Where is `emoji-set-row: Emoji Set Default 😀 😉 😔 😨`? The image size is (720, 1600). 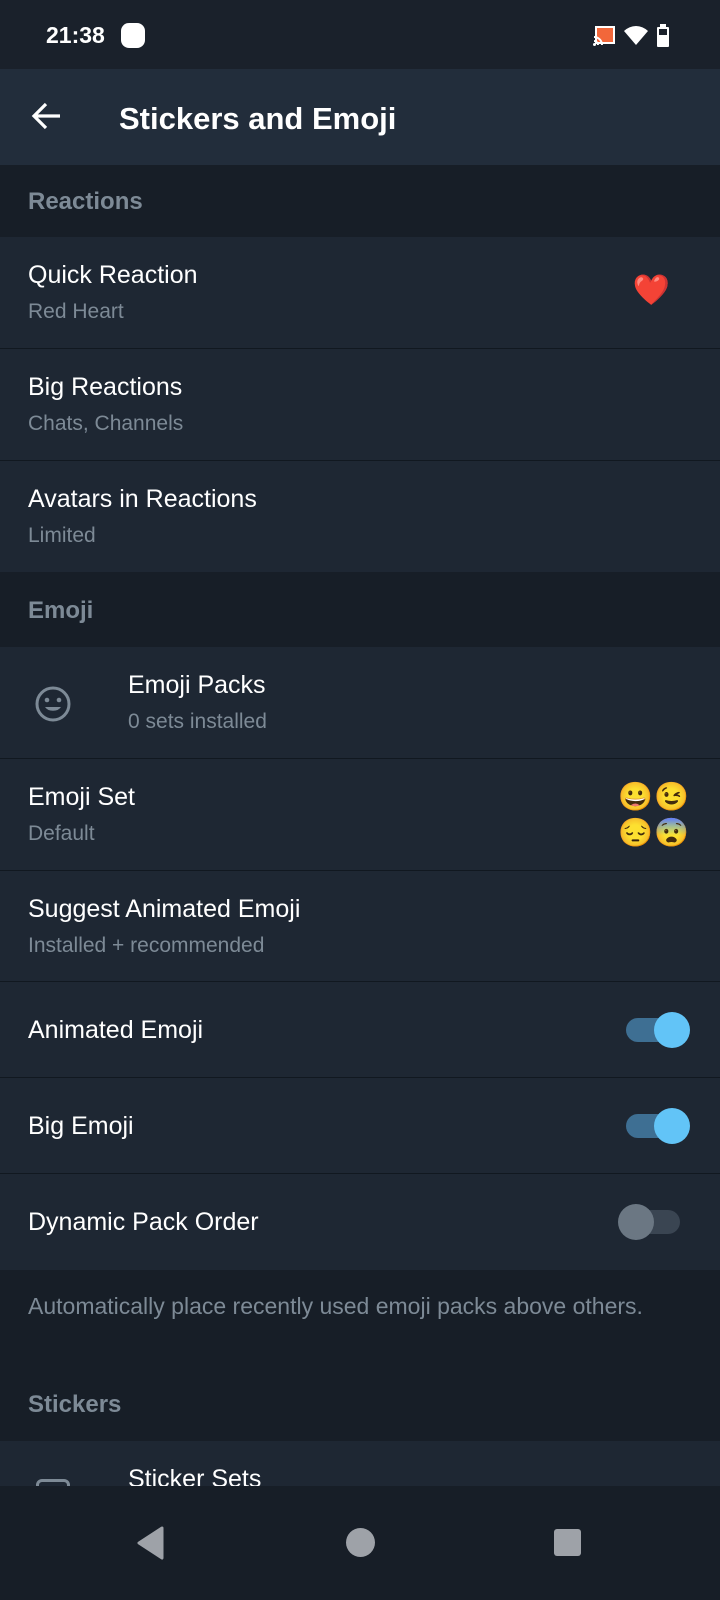
emoji-set-row: Emoji Set Default 😀 😉 😔 😨 is located at coordinates (360, 815).